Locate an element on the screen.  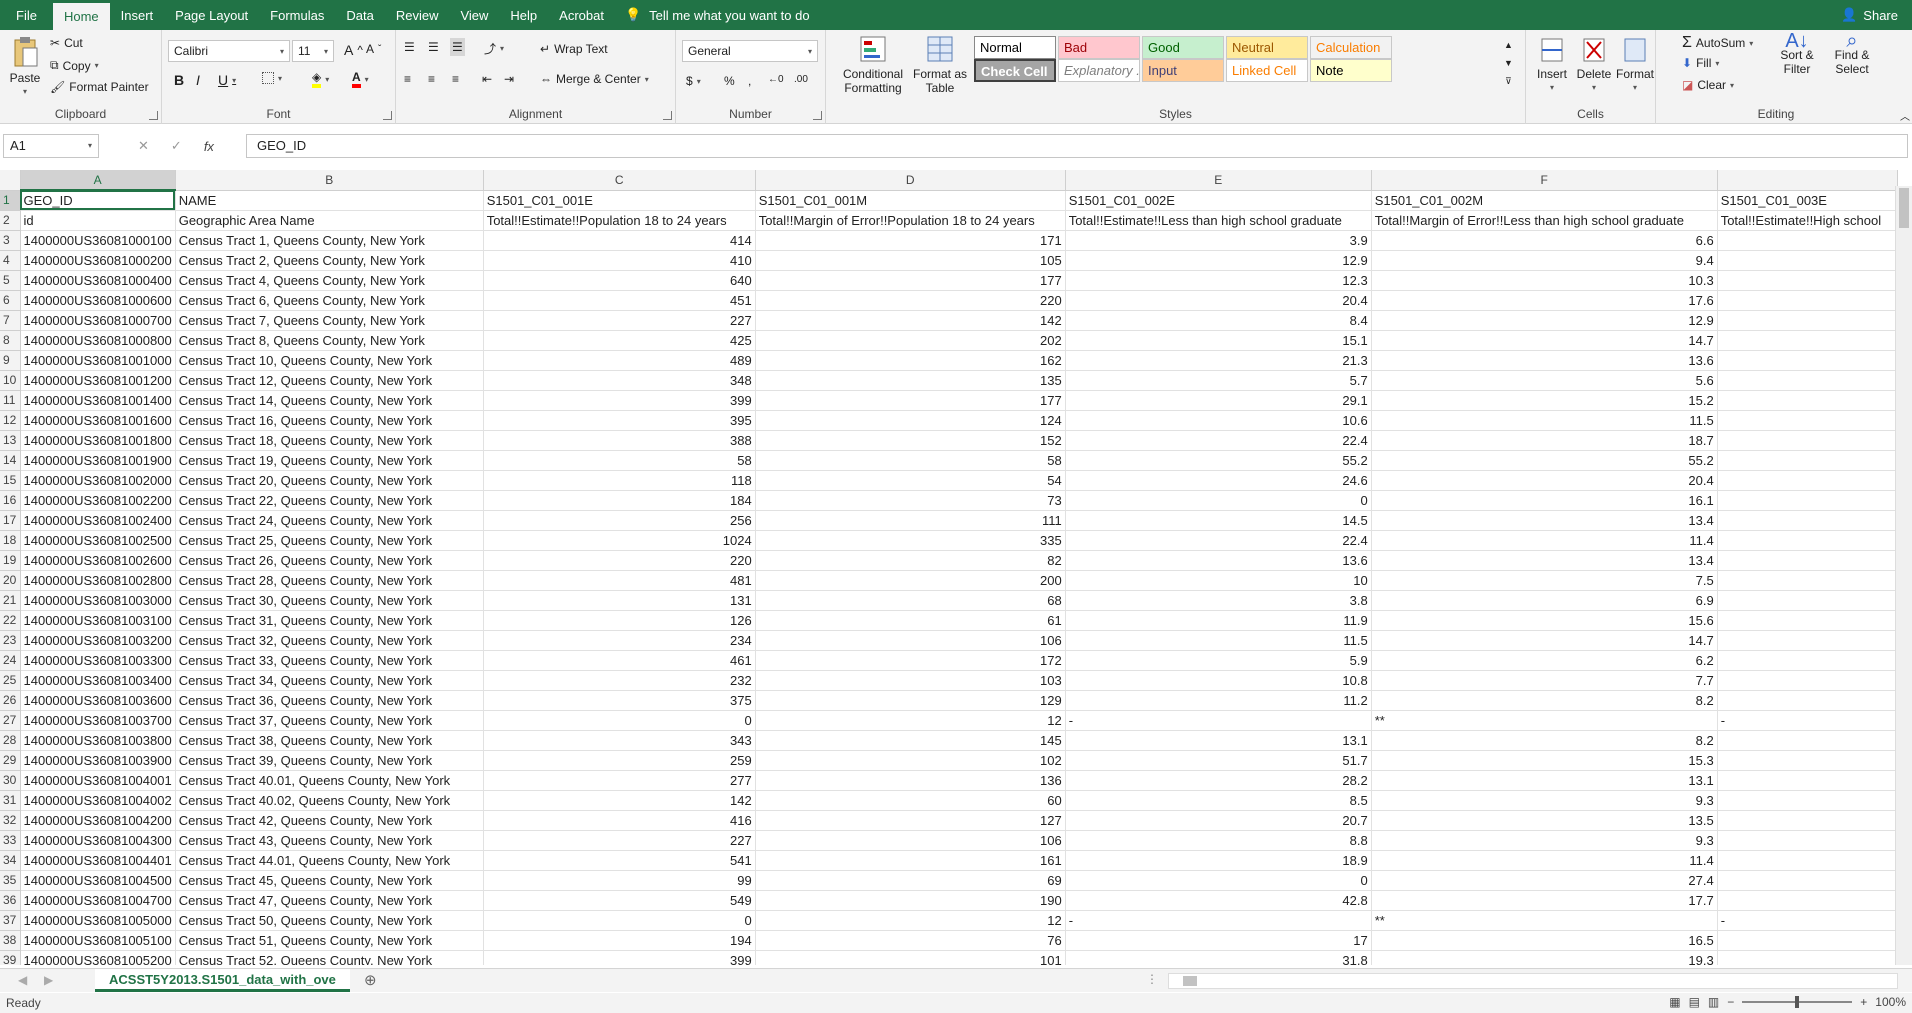
row-header: 25 is located at coordinates (10, 680).